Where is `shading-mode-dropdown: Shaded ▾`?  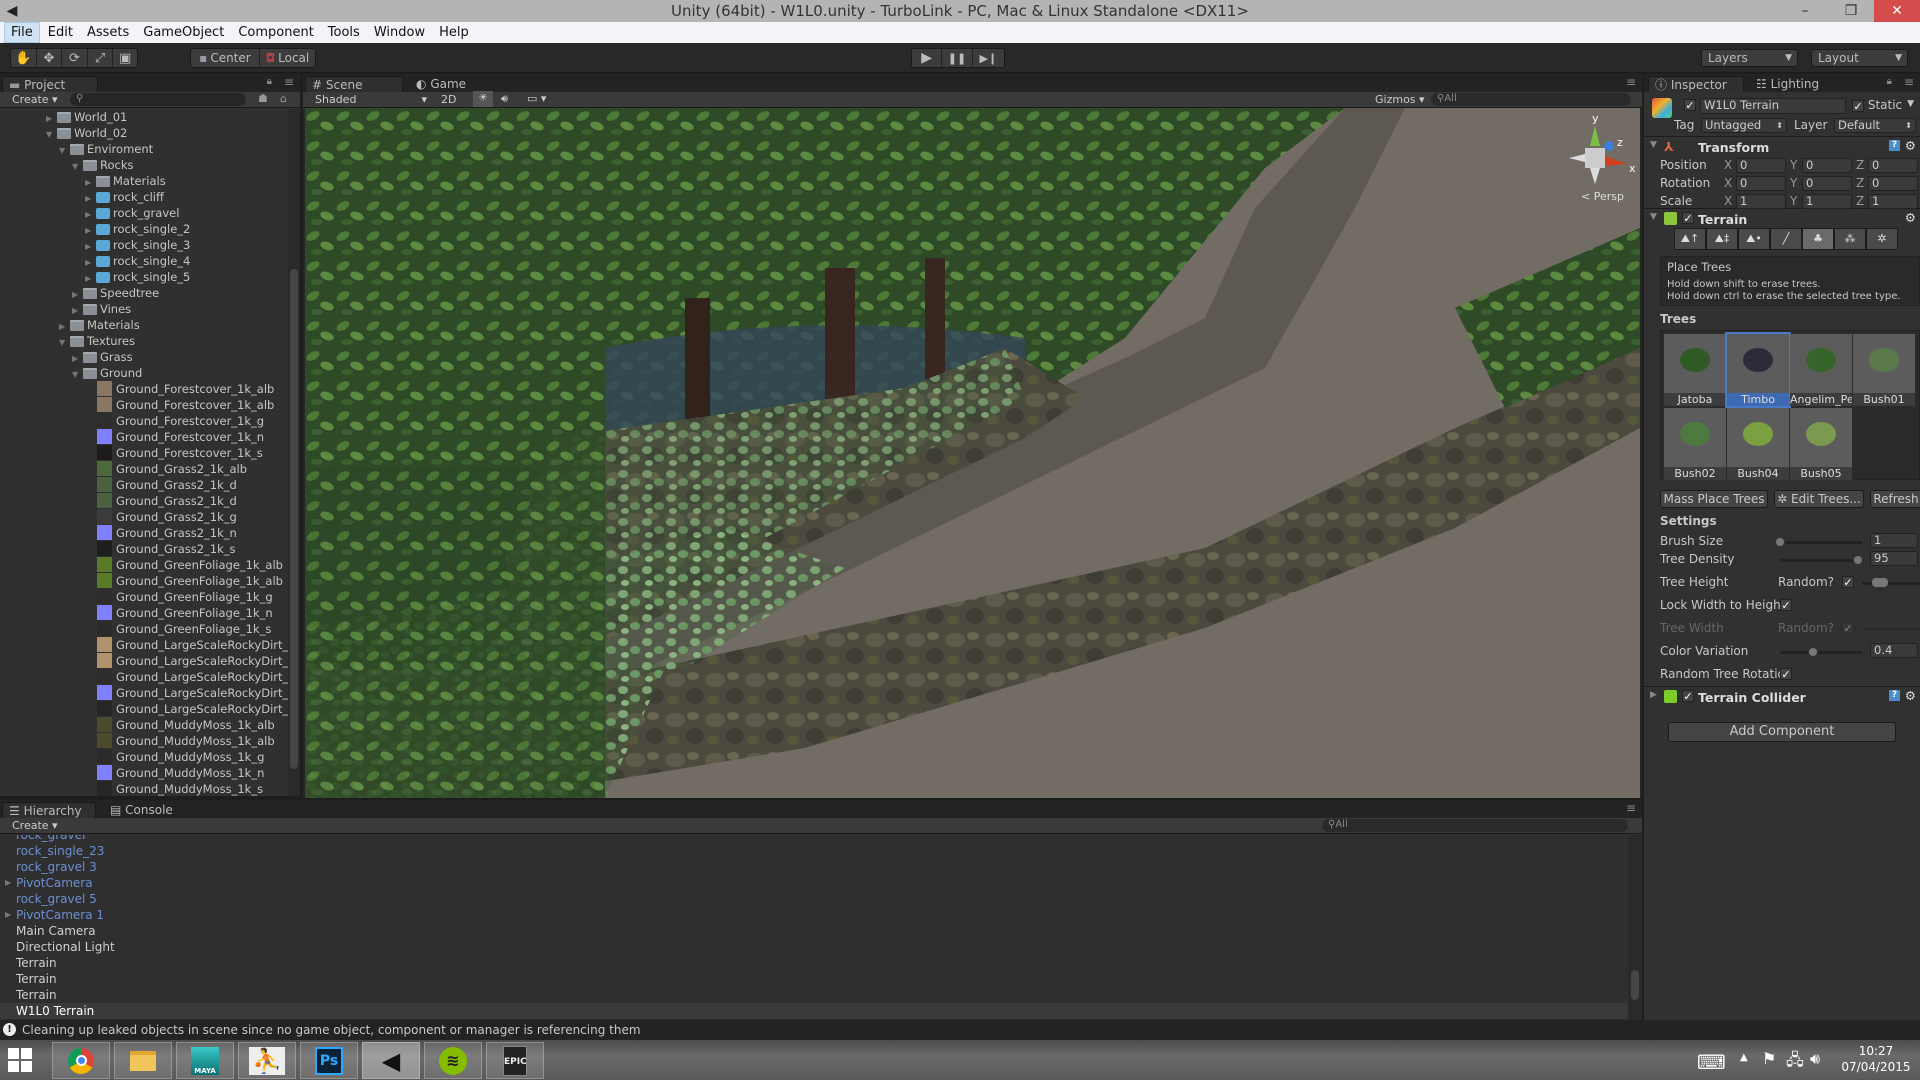 shading-mode-dropdown: Shaded ▾ is located at coordinates (371, 99).